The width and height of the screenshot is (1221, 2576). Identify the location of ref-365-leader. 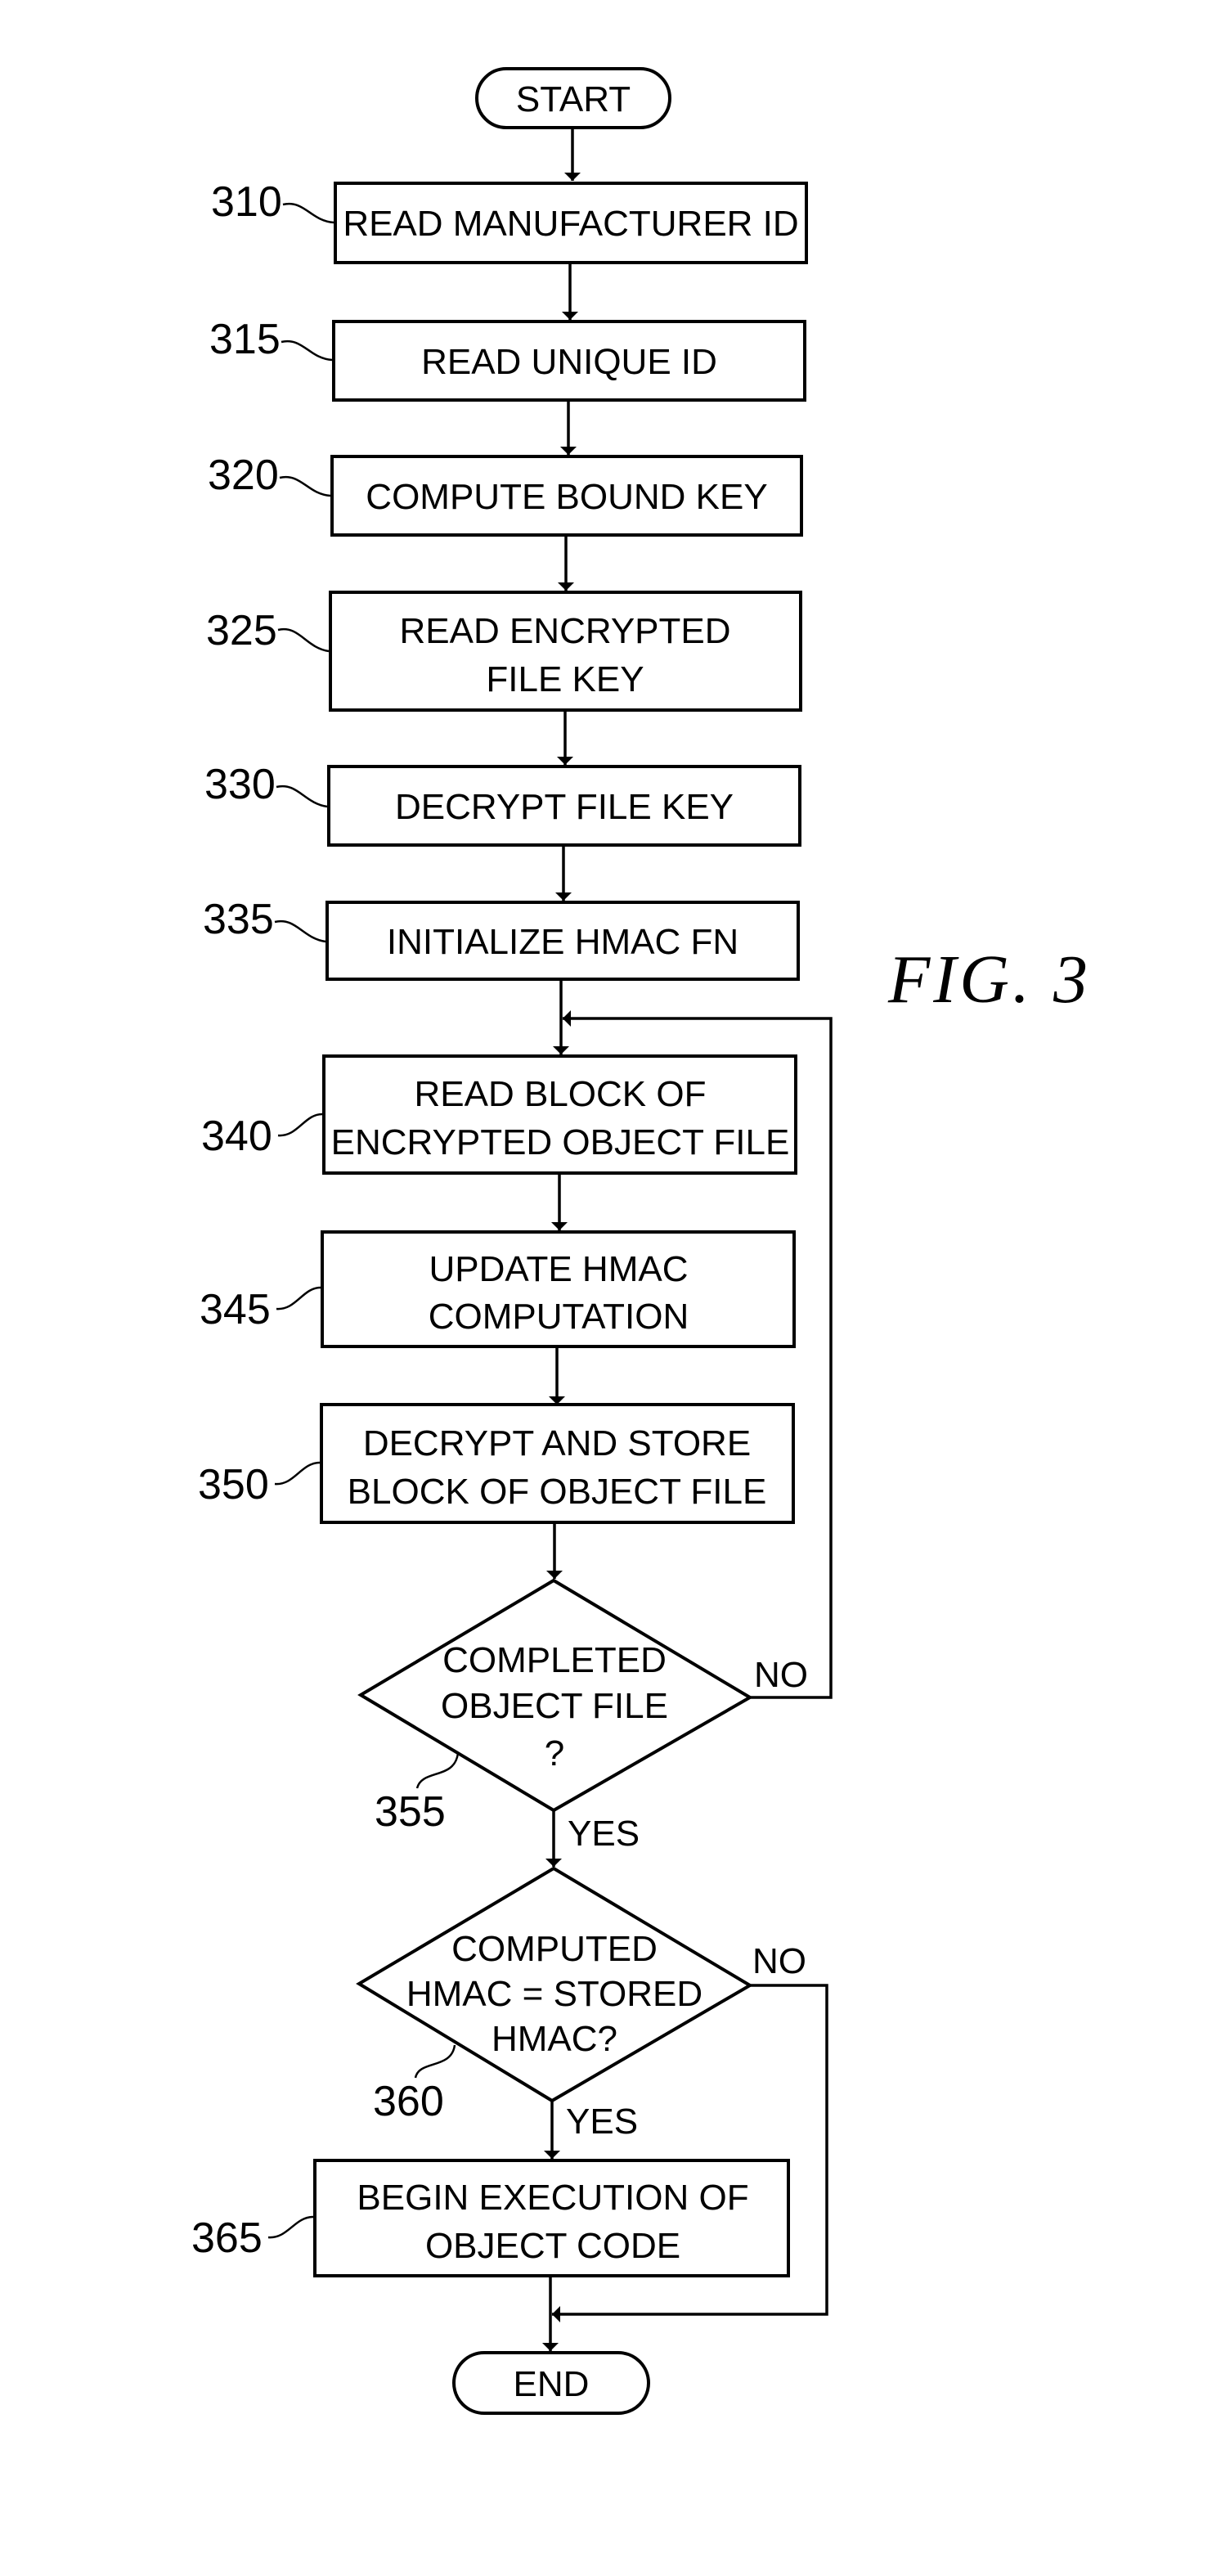
(290, 2227).